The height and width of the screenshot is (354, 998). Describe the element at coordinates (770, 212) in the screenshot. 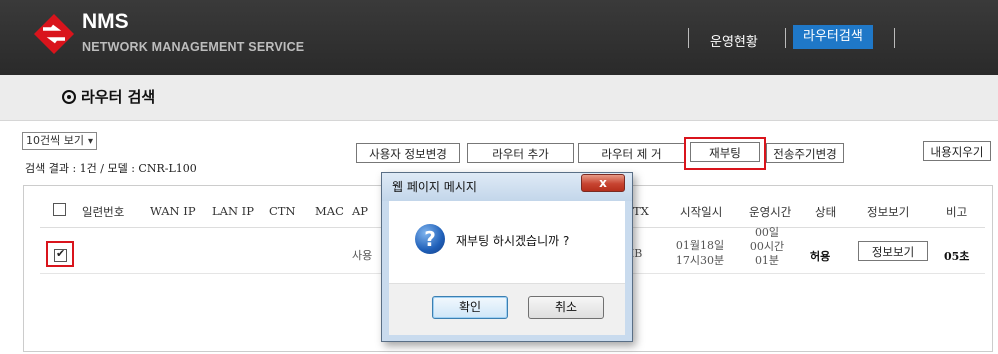

I see `column-header-uptime: 운영시간` at that location.